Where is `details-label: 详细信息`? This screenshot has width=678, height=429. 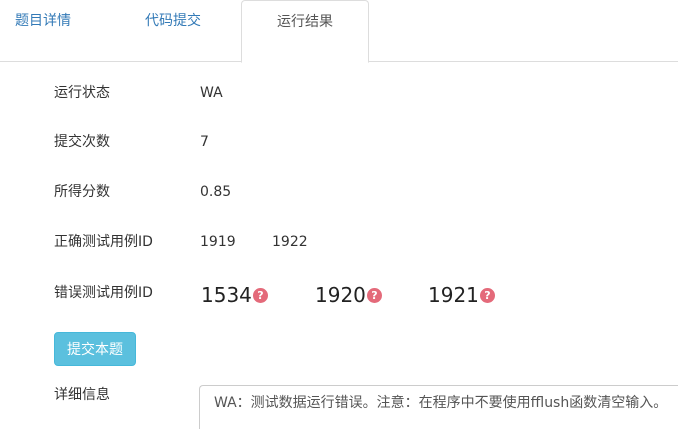
details-label: 详细信息 is located at coordinates (82, 395).